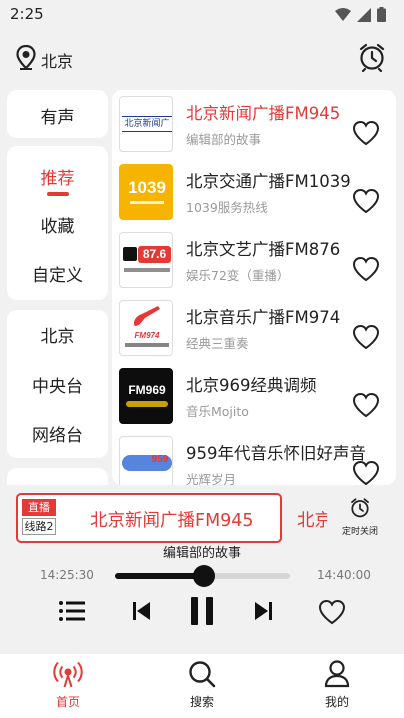  I want to click on now-playing-box: 直播 线路2 北京新闻广播FM945, so click(149, 518).